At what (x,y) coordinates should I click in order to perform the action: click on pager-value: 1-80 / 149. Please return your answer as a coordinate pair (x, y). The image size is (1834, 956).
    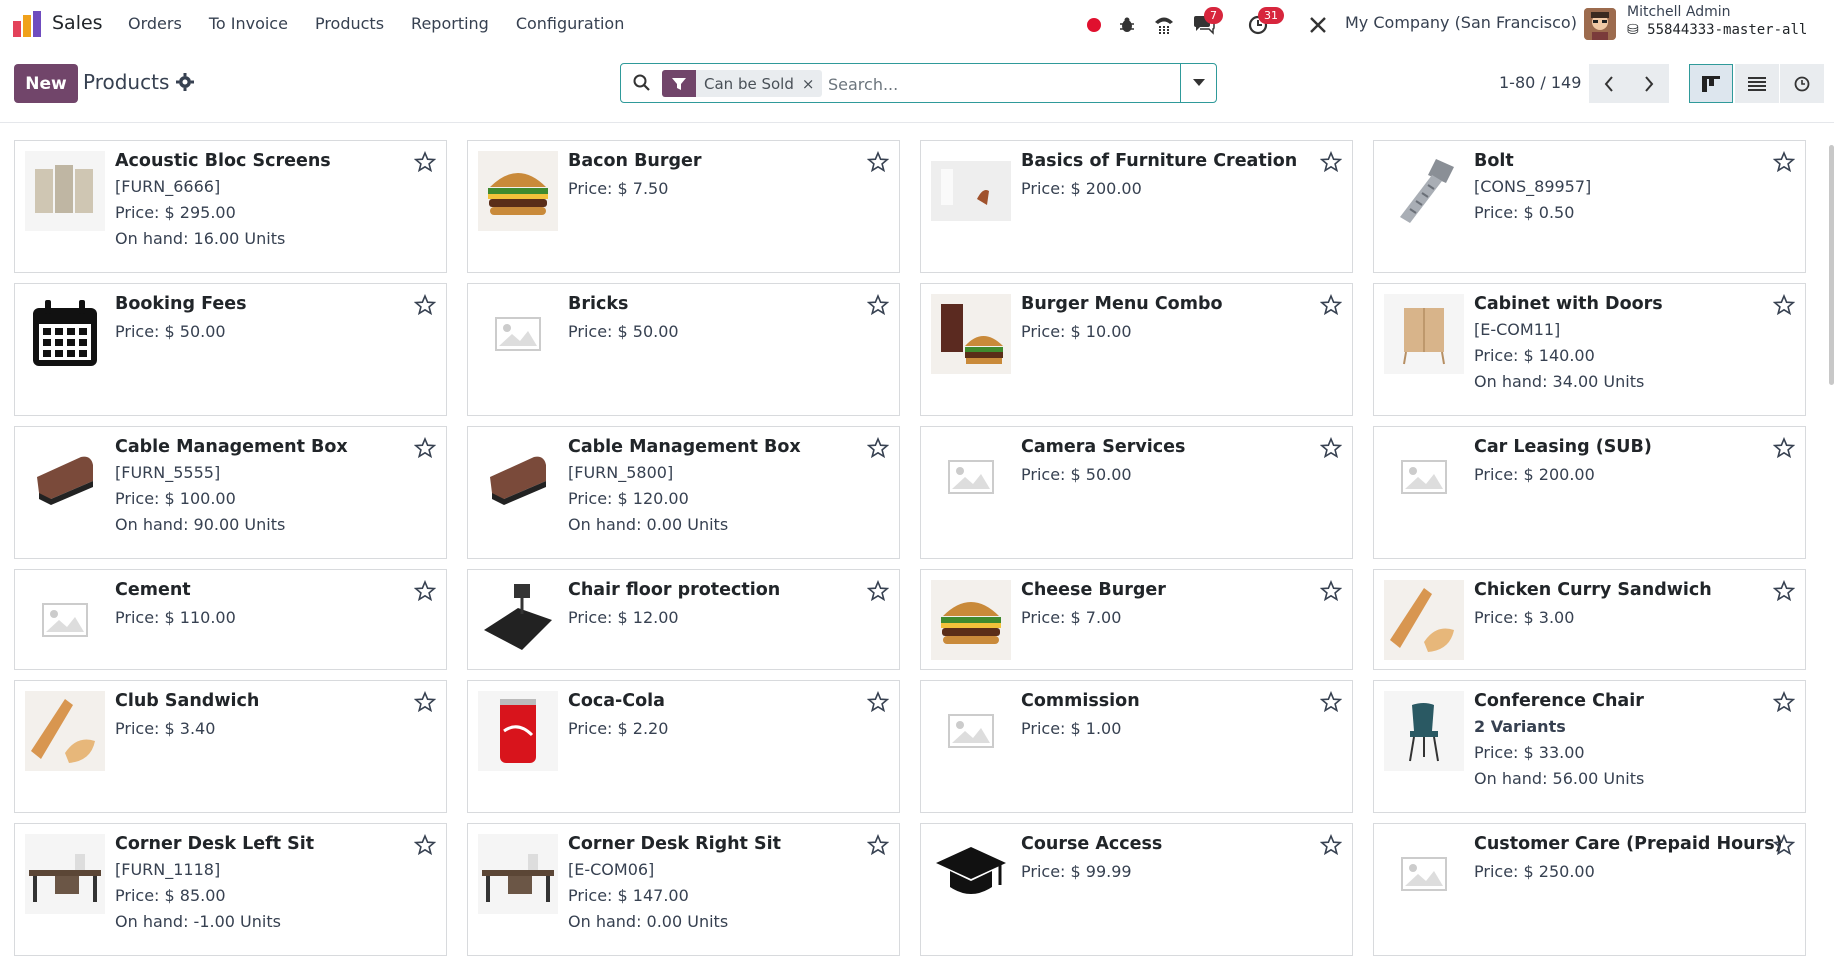
    Looking at the image, I should click on (1540, 82).